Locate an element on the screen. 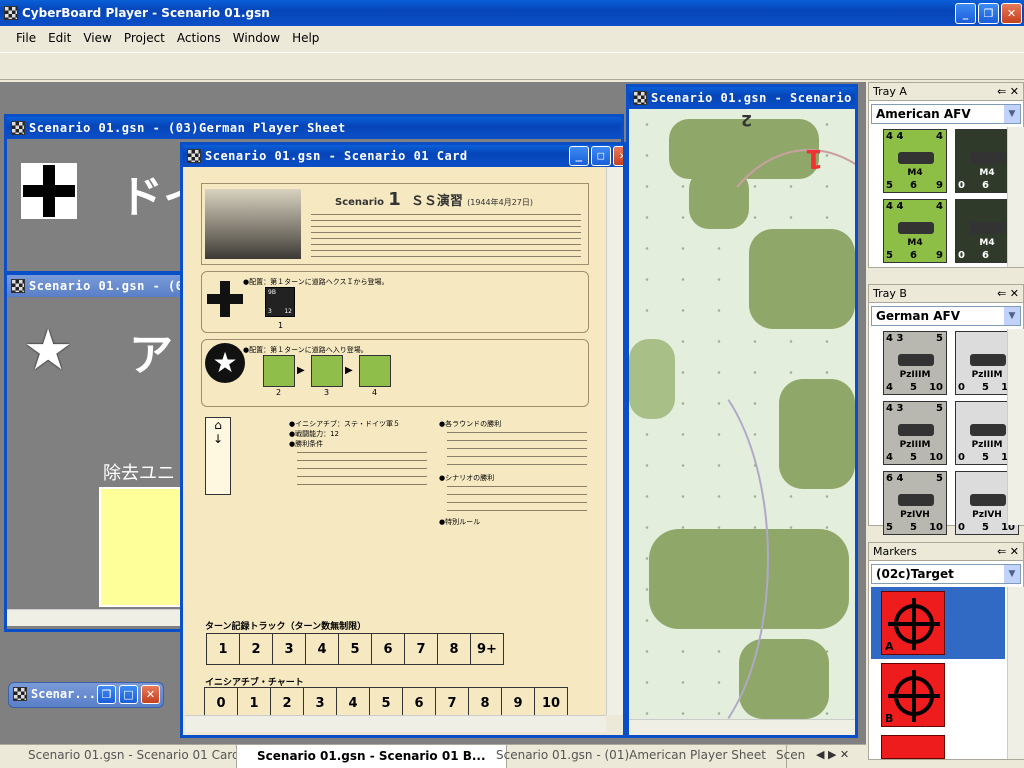 The width and height of the screenshot is (1024, 768). board-hex-label: 2 is located at coordinates (747, 120).